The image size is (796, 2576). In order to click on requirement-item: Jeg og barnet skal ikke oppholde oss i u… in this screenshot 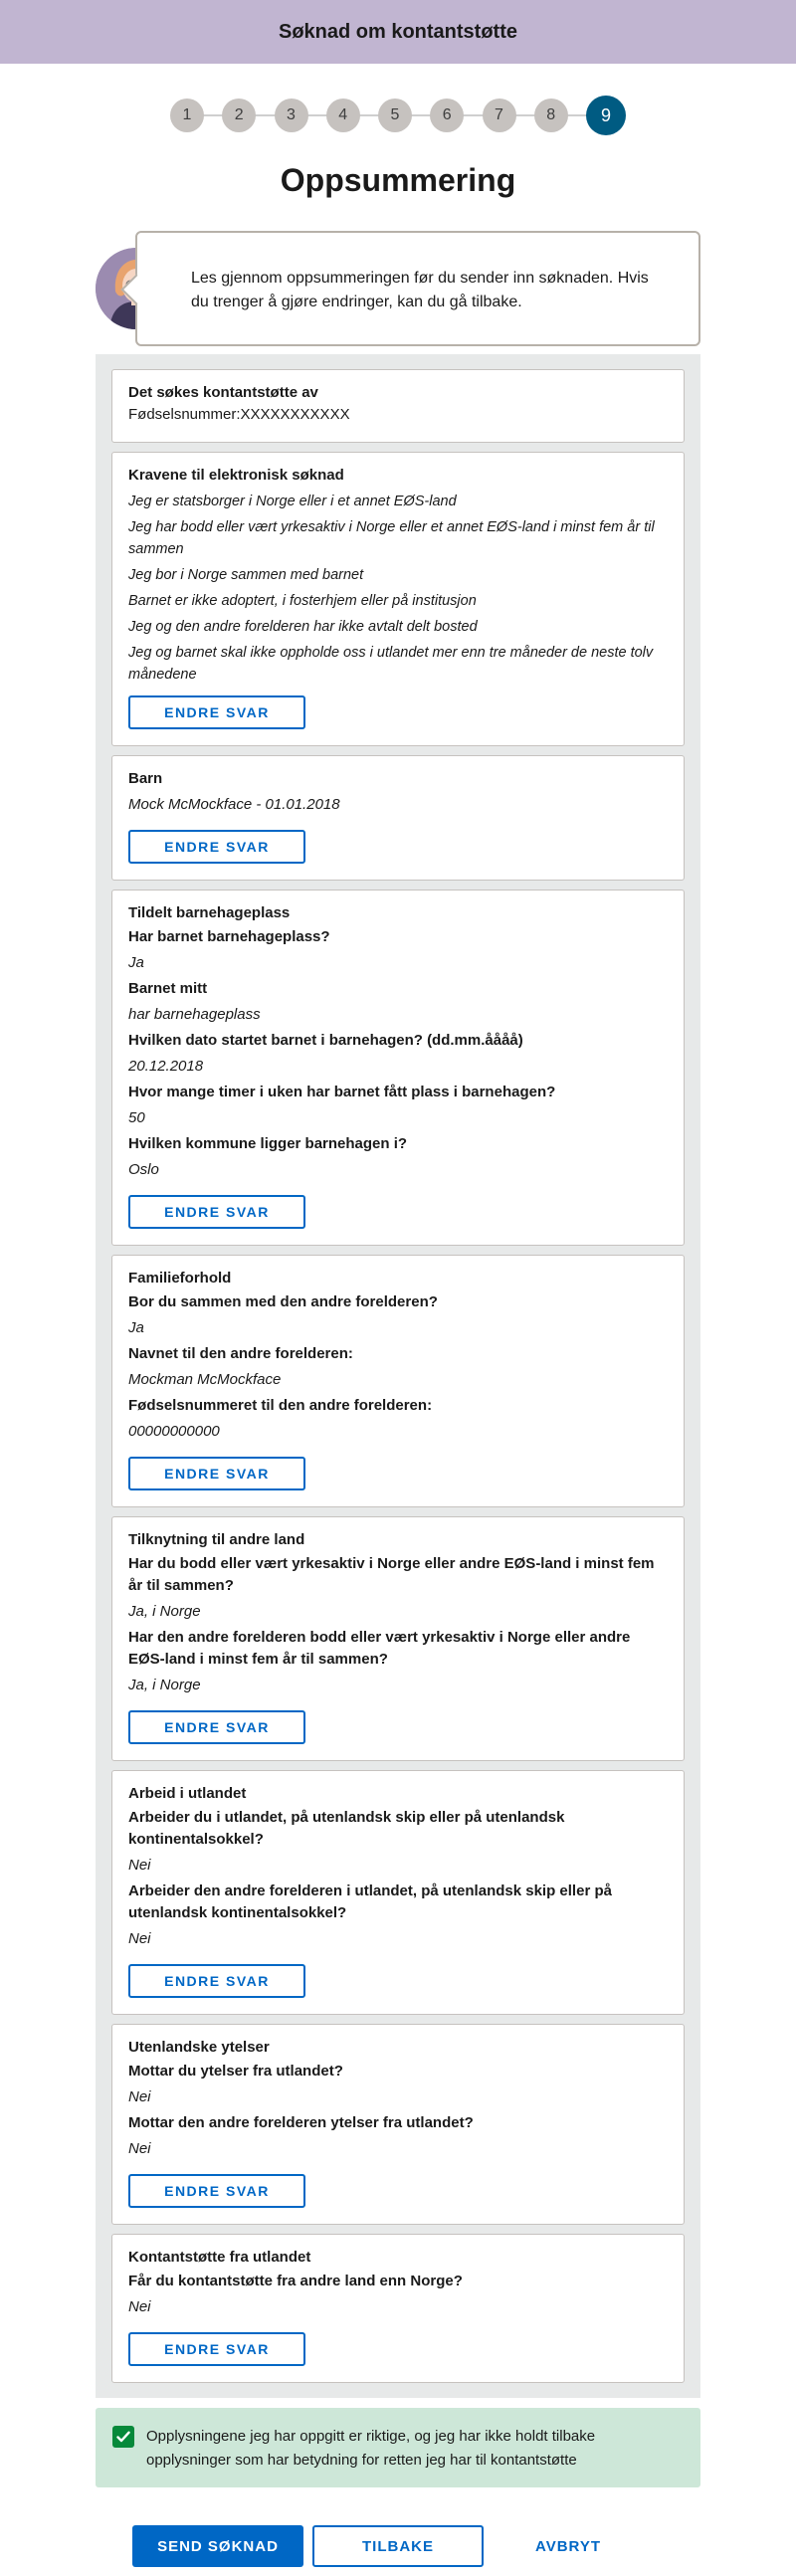, I will do `click(391, 664)`.